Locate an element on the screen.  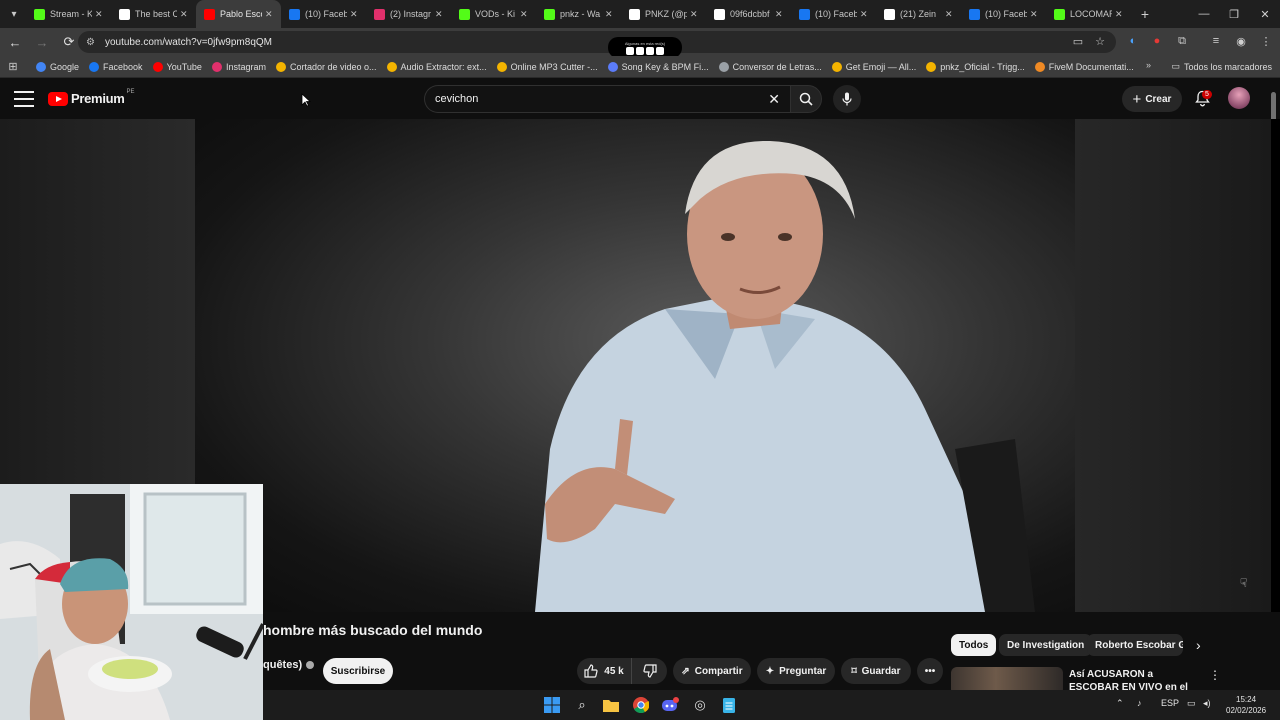
taskbar-search-icon: ⌕ is located at coordinates (582, 705).